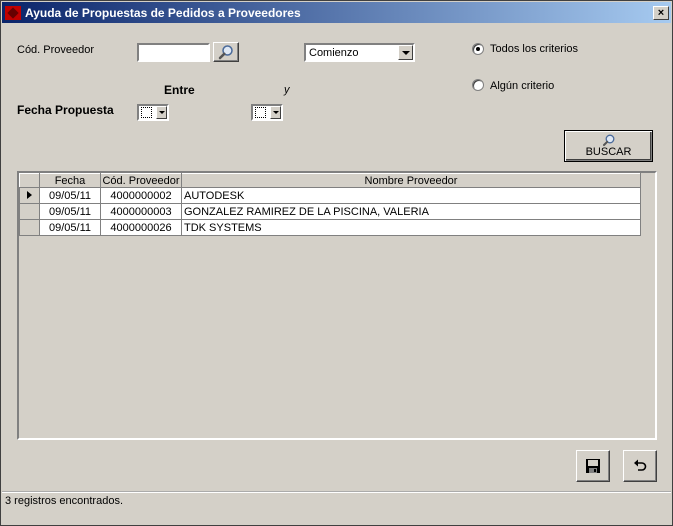  Describe the element at coordinates (141, 211) in the screenshot. I see `cell-codigo: 4000000003` at that location.